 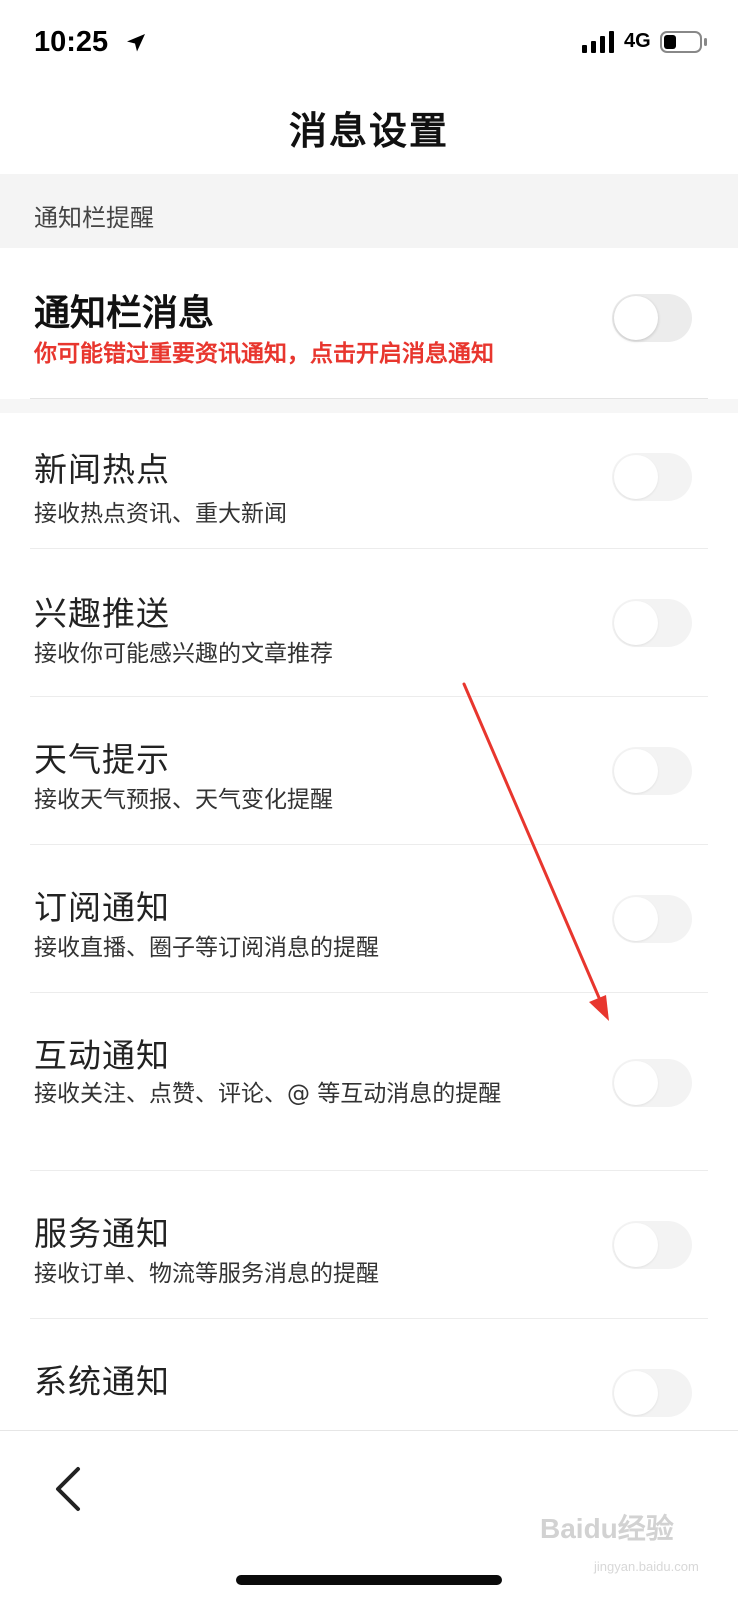 I want to click on item-description: 接收热点资讯、重大新闻, so click(x=160, y=514).